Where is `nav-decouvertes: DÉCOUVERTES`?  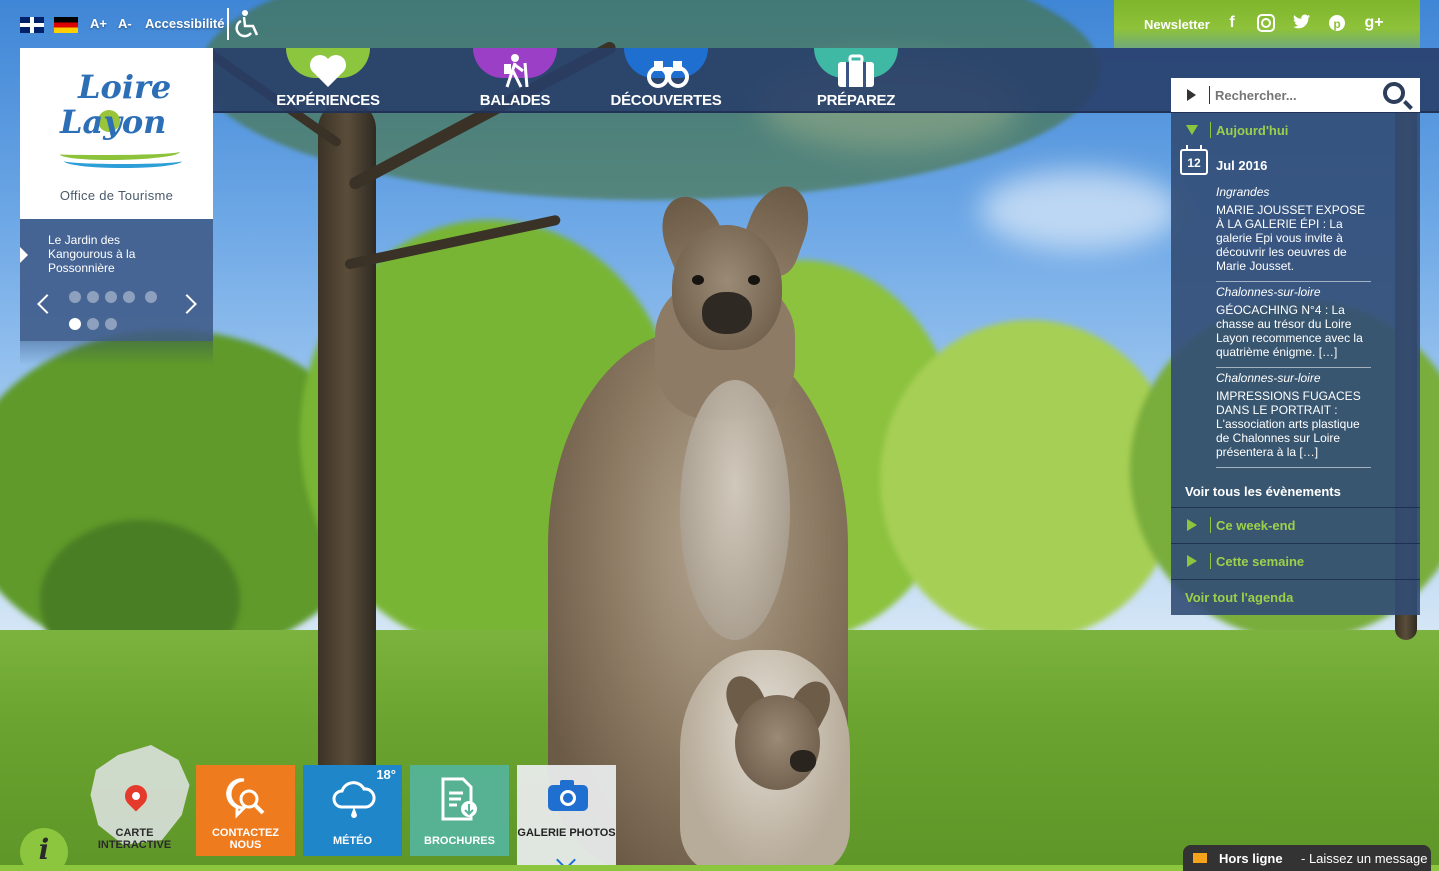 nav-decouvertes: DÉCOUVERTES is located at coordinates (666, 80).